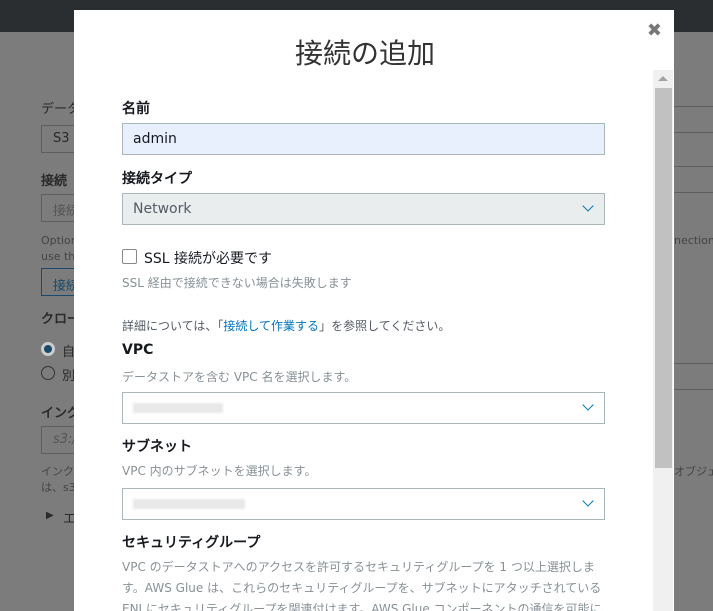 This screenshot has width=713, height=611. Describe the element at coordinates (363, 408) in the screenshot. I see `vpc-select` at that location.